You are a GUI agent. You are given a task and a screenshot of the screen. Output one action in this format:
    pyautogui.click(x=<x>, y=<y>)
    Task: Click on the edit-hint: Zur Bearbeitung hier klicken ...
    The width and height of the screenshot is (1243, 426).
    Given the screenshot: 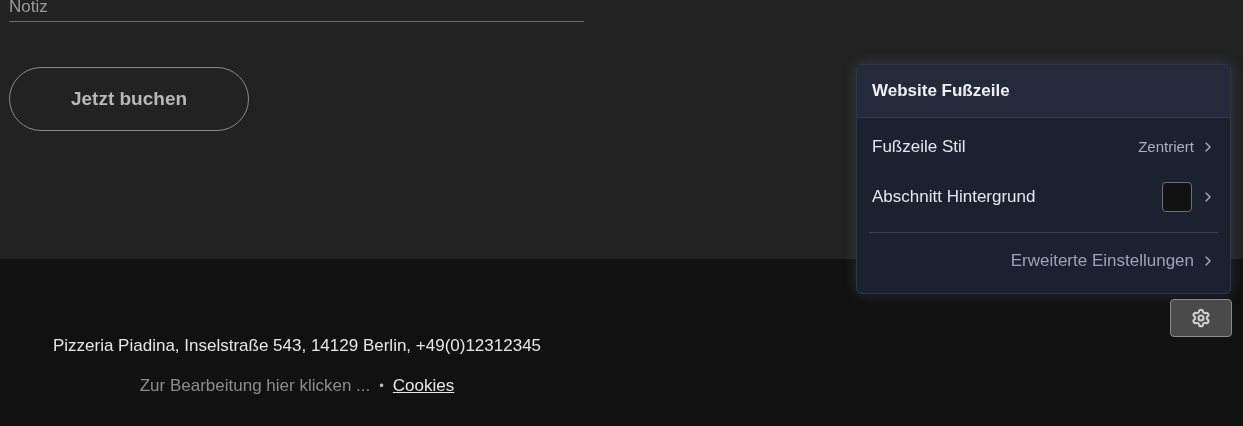 What is the action you would take?
    pyautogui.click(x=255, y=385)
    